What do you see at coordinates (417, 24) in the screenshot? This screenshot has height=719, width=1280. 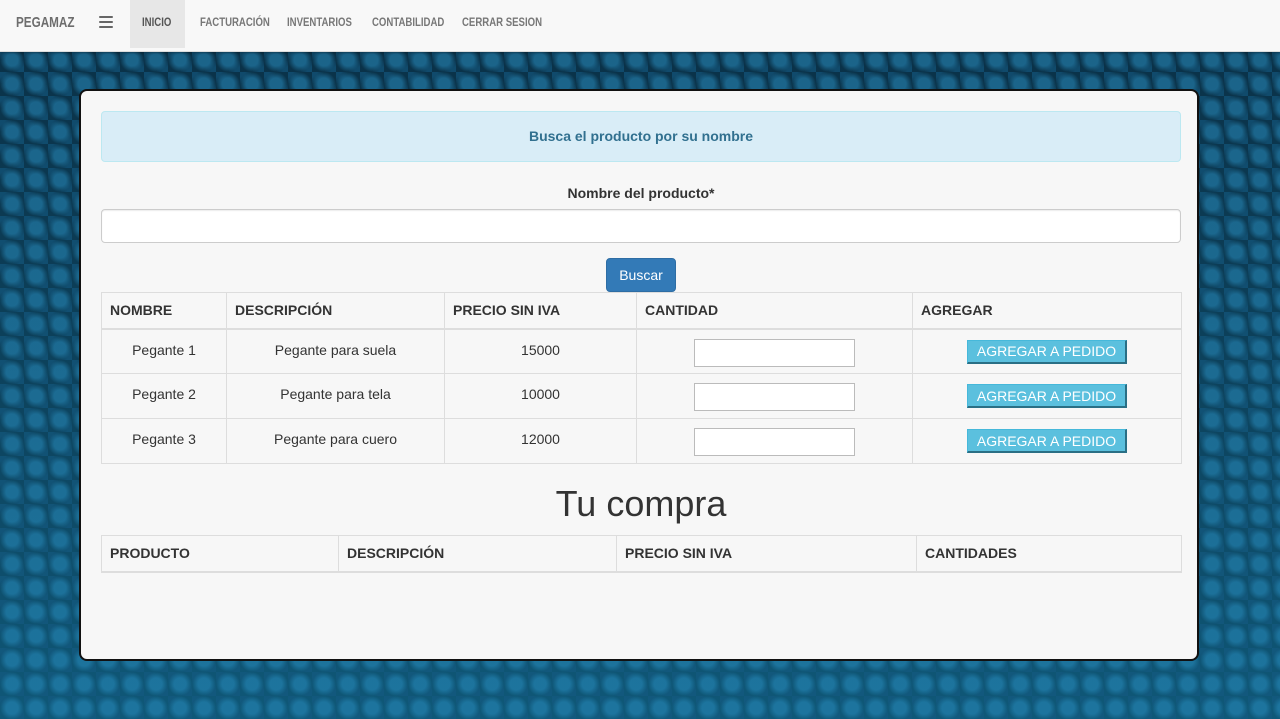 I see `nav-item-contabilidad: CONTABILIDAD` at bounding box center [417, 24].